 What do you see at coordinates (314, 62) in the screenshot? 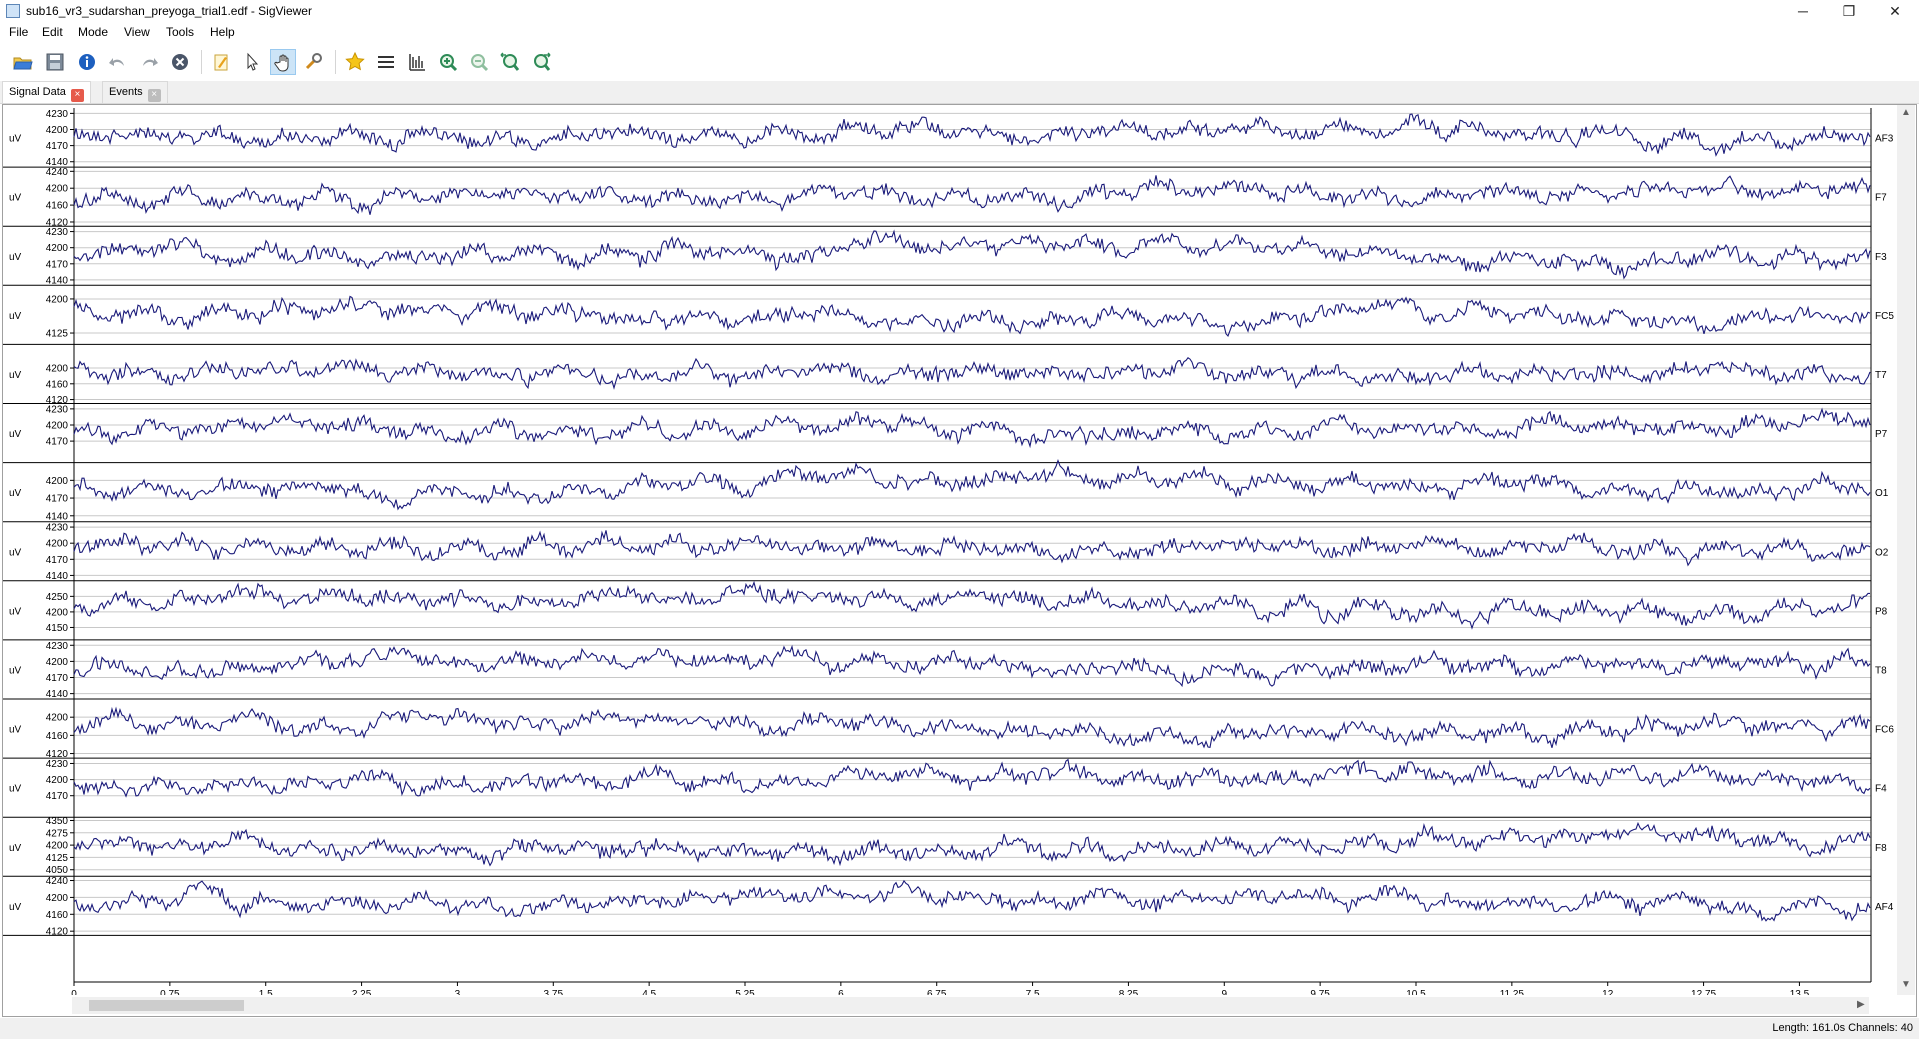
I see `view-options-icon` at bounding box center [314, 62].